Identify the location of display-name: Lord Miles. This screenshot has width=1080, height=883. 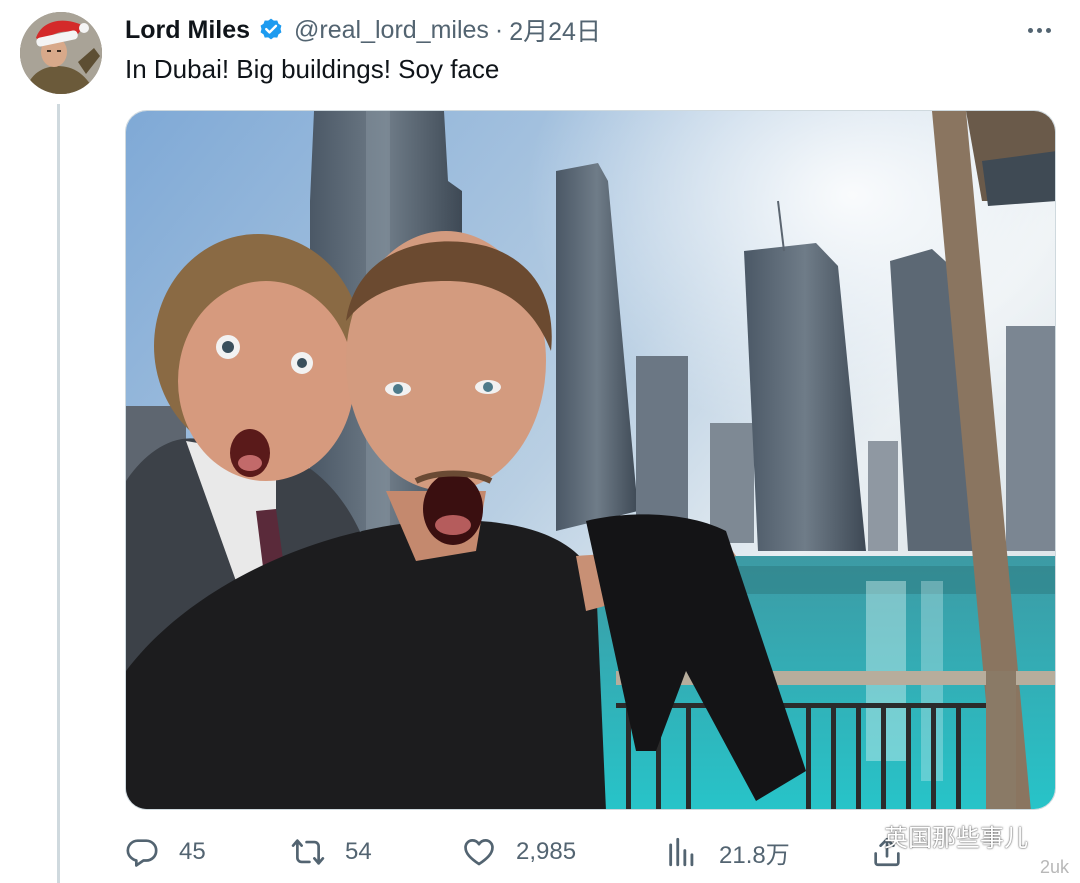
(187, 30).